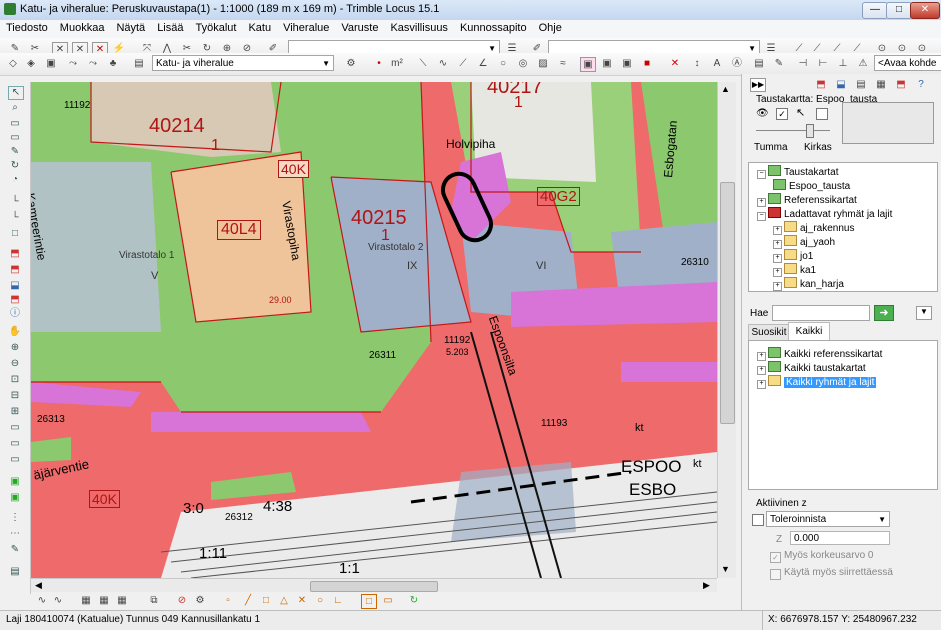  I want to click on zoom-prev-icon: ⊟, so click(15, 396).